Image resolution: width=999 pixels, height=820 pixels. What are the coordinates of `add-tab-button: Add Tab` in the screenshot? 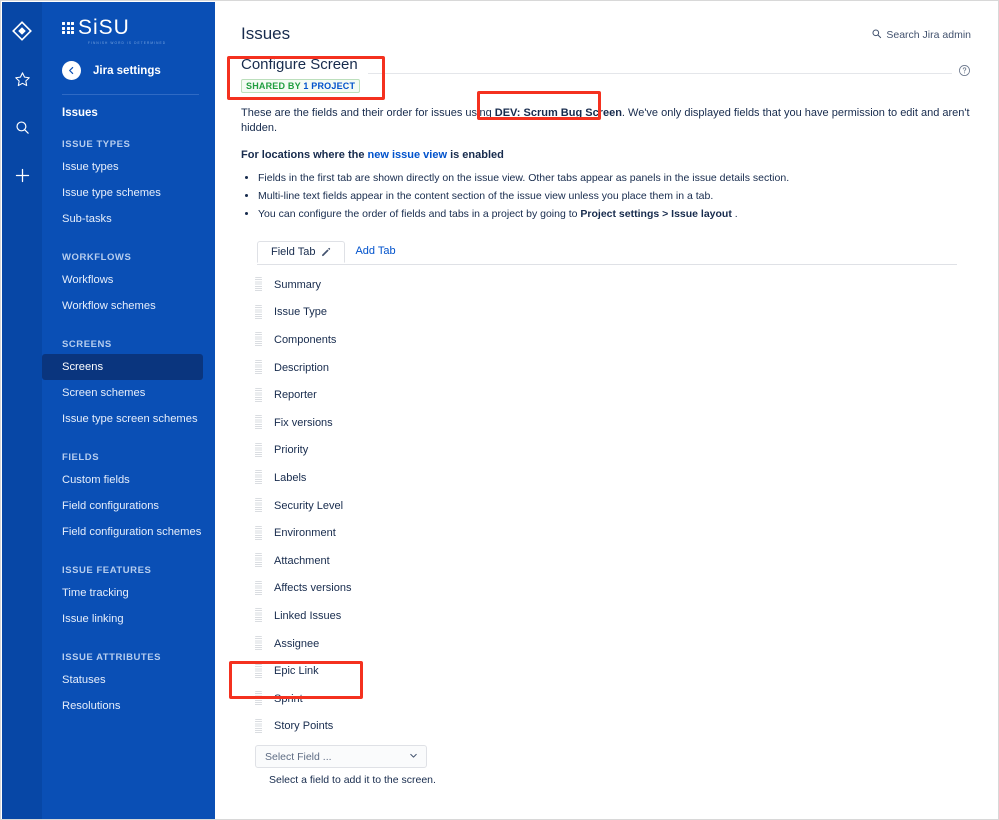 It's located at (375, 251).